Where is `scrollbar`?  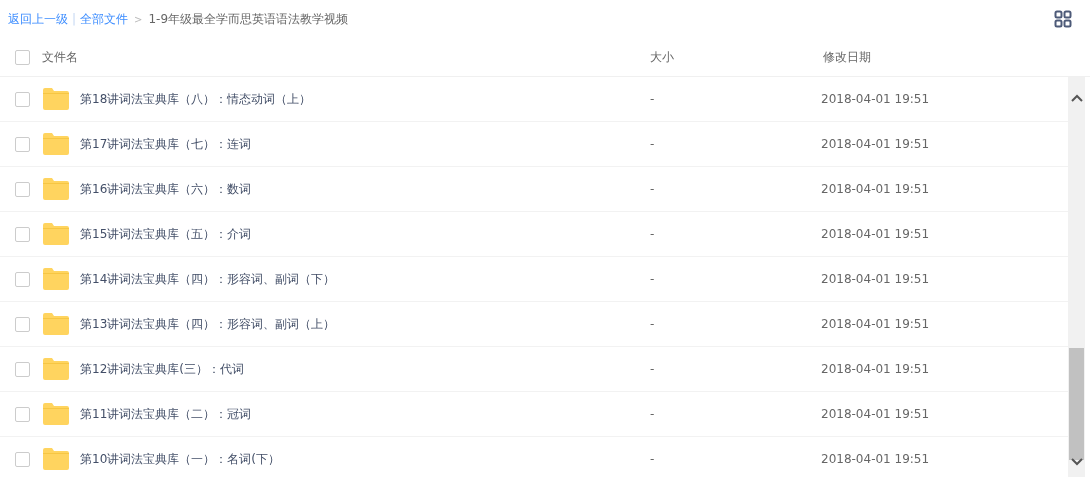 scrollbar is located at coordinates (1076, 277).